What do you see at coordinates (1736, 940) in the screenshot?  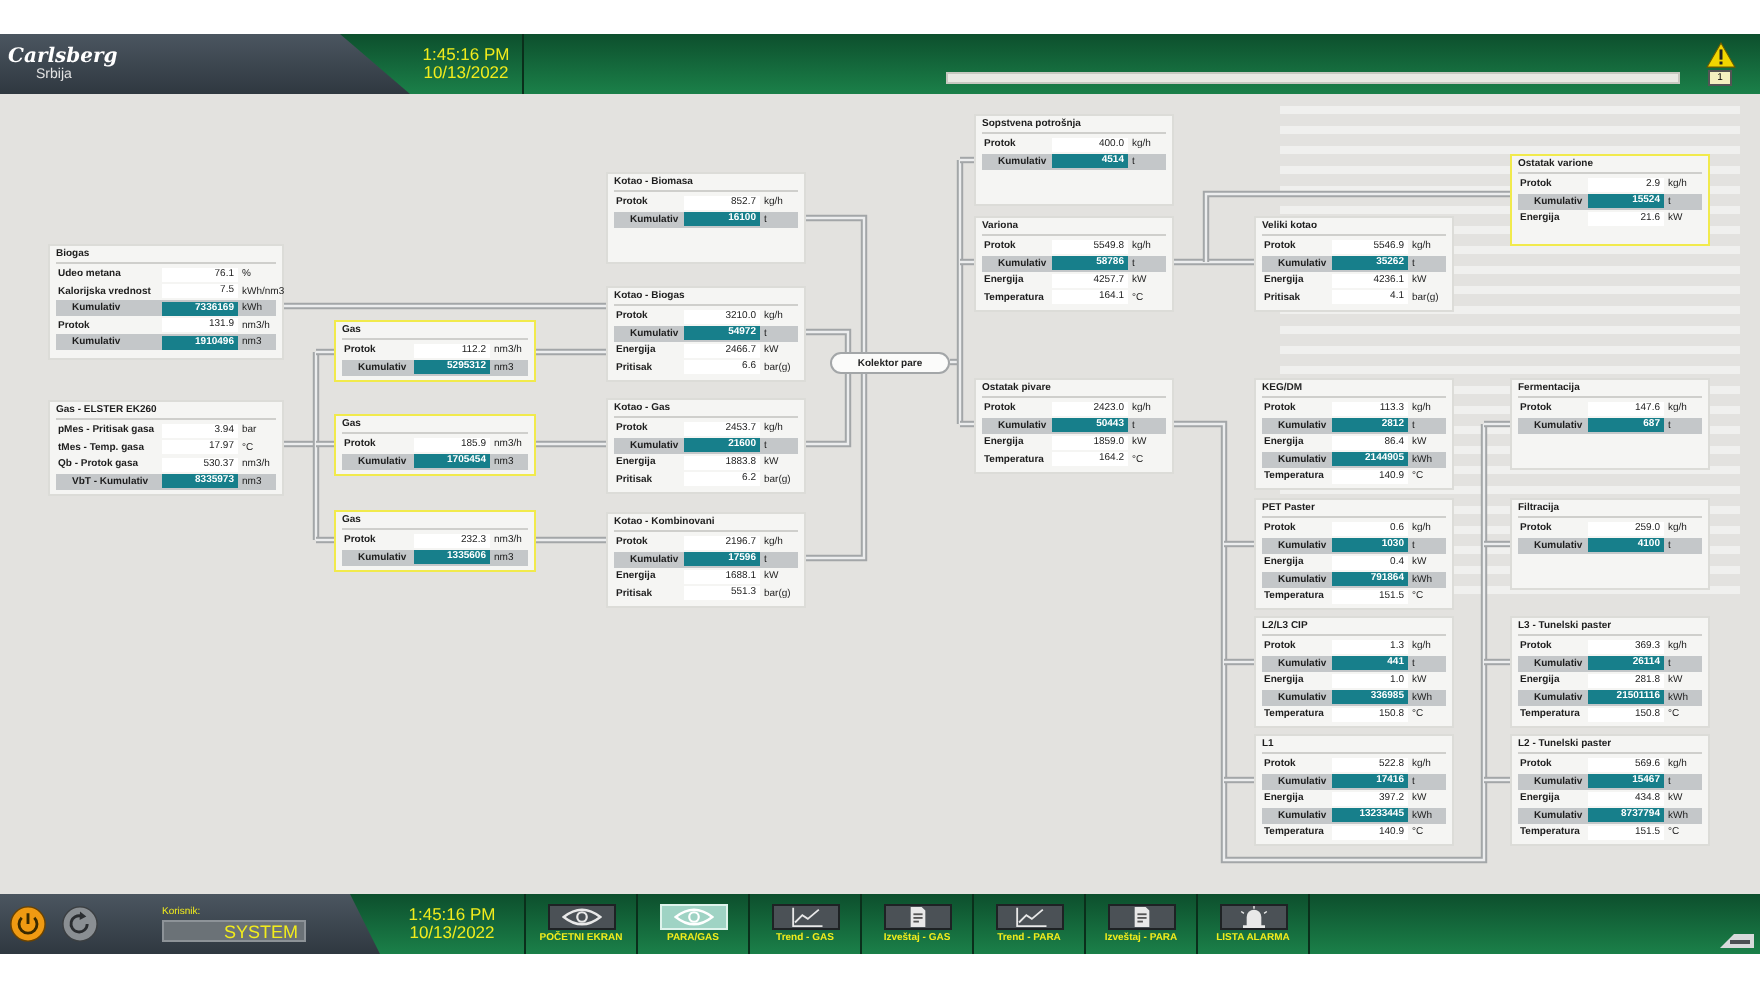 I see `logo-icon` at bounding box center [1736, 940].